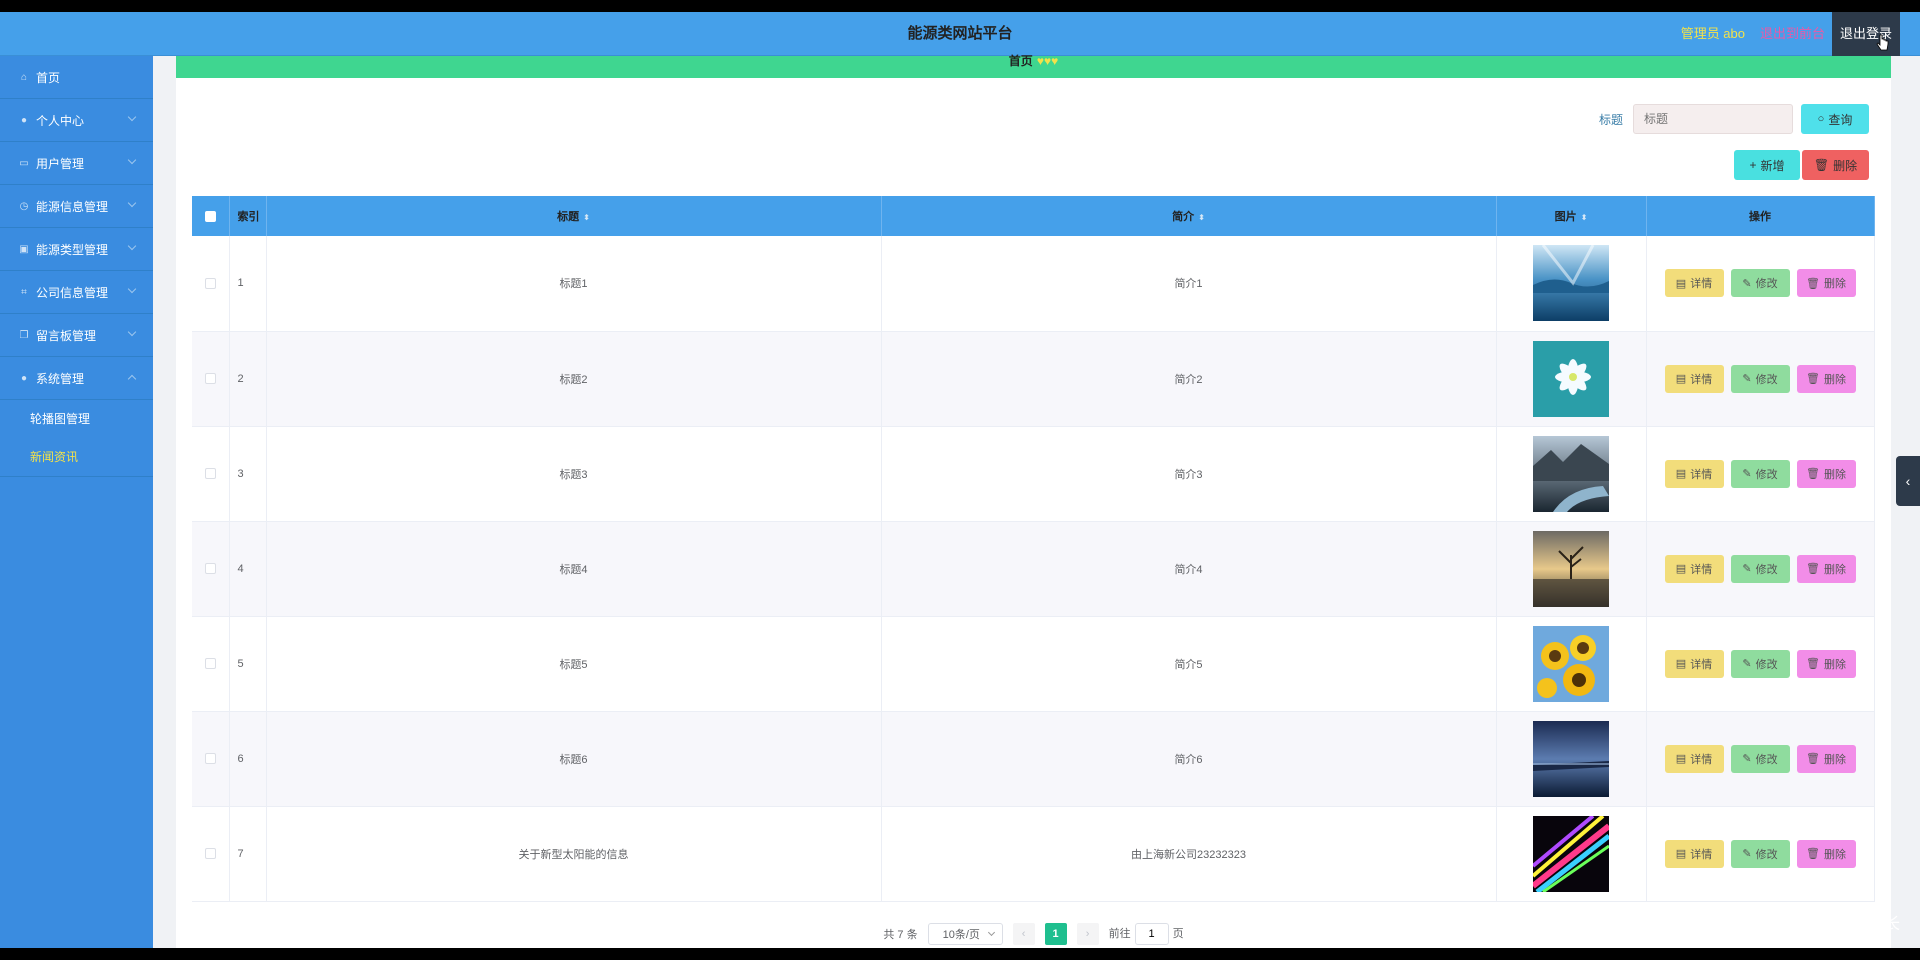 This screenshot has width=1920, height=960. Describe the element at coordinates (1792, 34) in the screenshot. I see `exit-to-front-link: 退出到前台` at that location.